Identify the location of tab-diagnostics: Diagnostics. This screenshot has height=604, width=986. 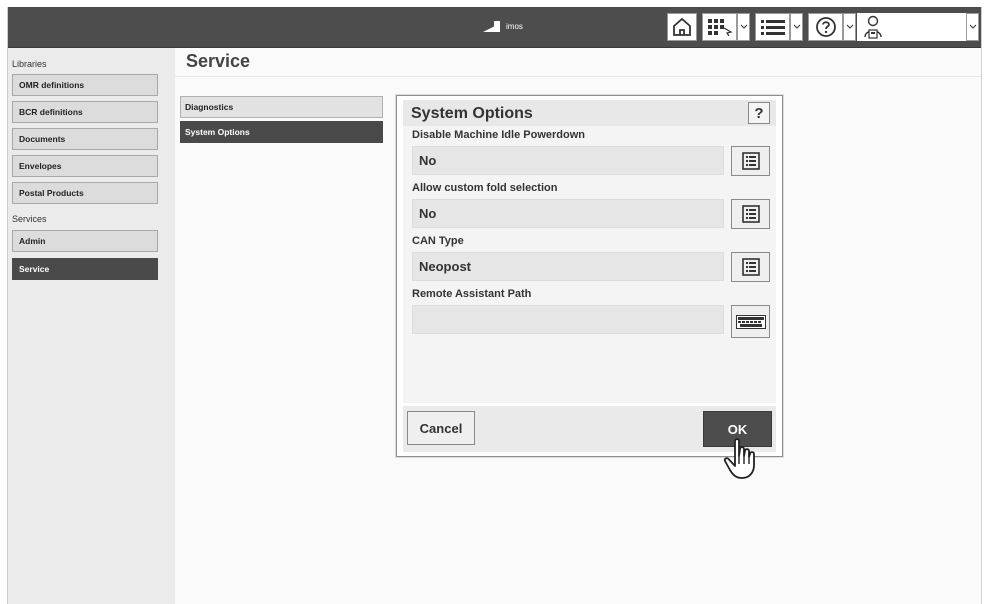
(281, 107).